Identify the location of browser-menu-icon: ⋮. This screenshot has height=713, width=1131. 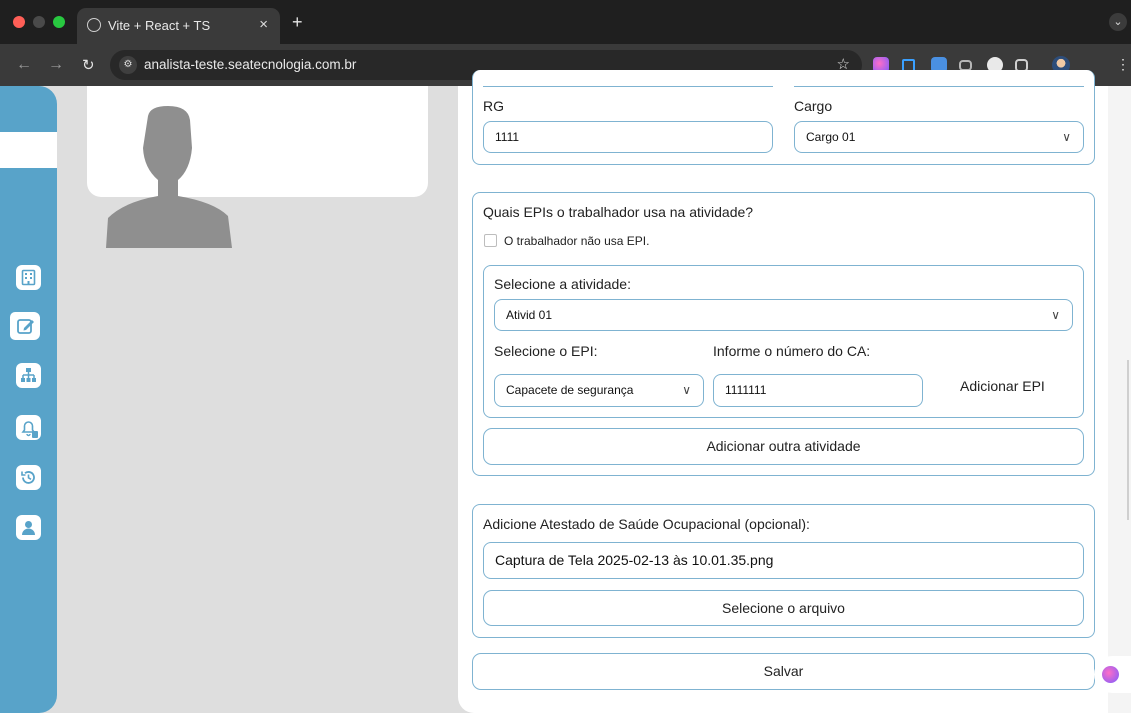
(1123, 64).